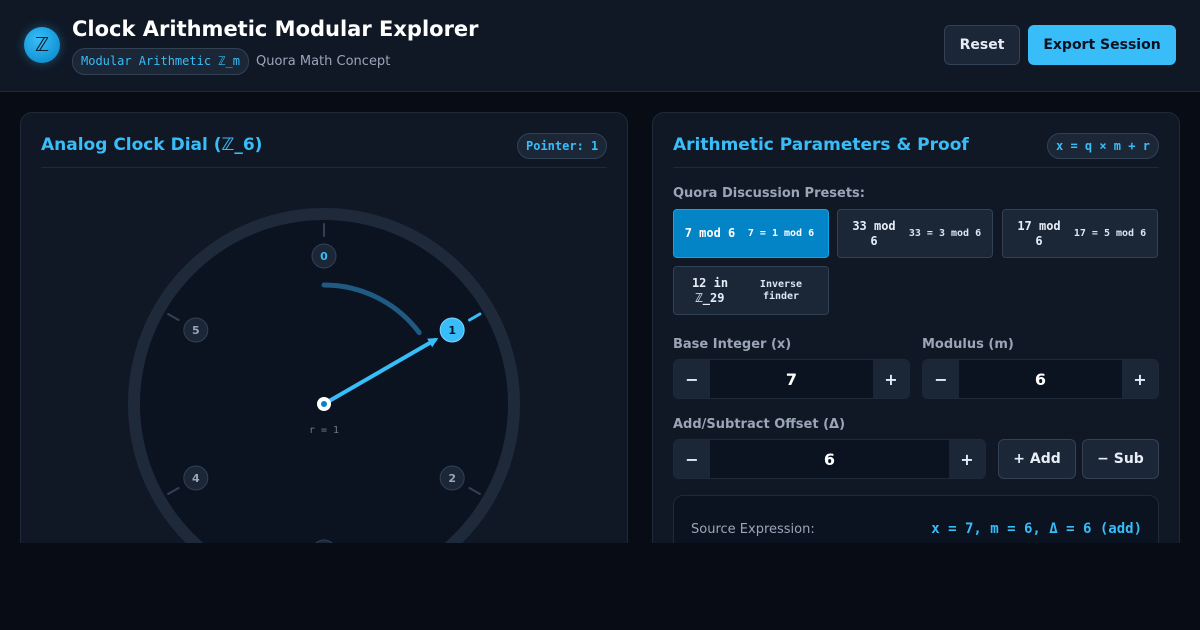 The image size is (1200, 630). I want to click on params-panel-divider, so click(916, 167).